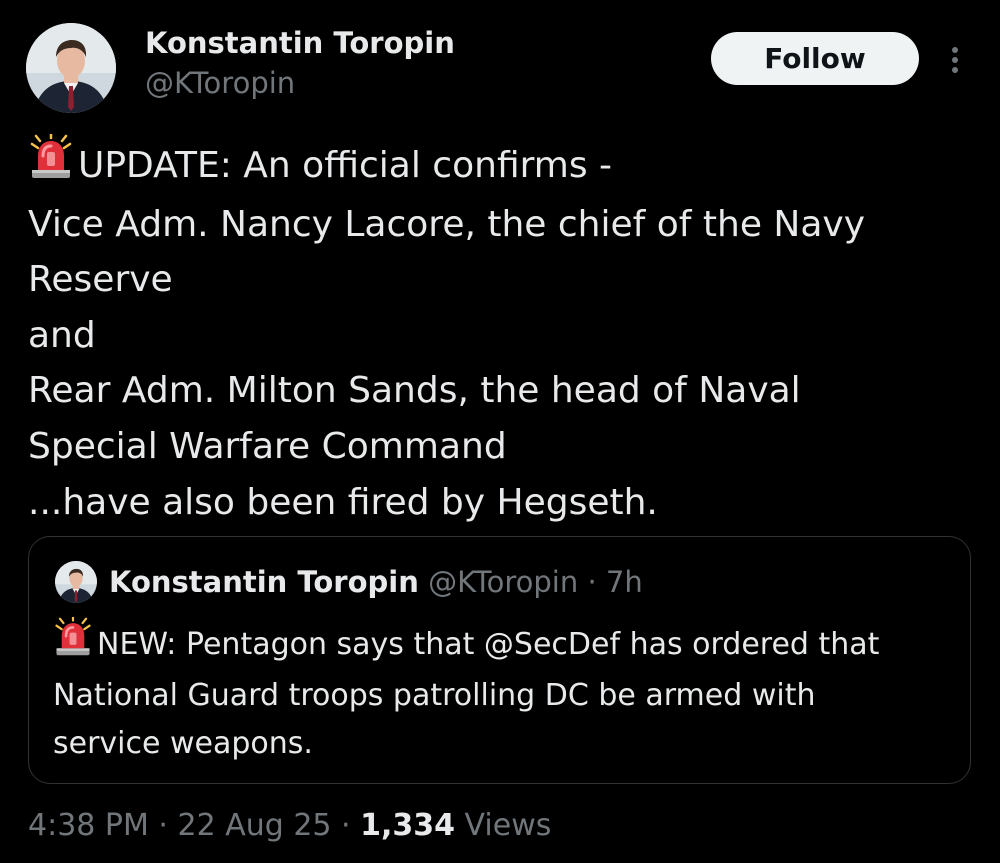  What do you see at coordinates (76, 582) in the screenshot?
I see `quoted-author-avatar` at bounding box center [76, 582].